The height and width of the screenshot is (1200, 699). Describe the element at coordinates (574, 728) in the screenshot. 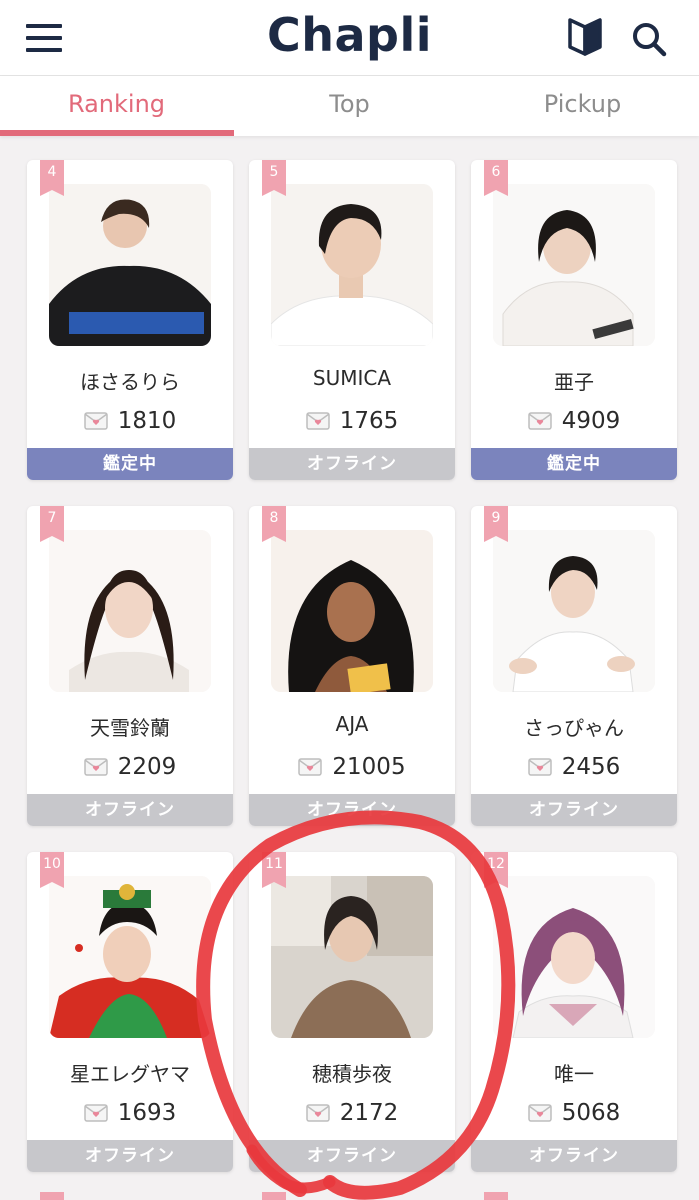

I see `teller-name: さっぴゃん` at that location.